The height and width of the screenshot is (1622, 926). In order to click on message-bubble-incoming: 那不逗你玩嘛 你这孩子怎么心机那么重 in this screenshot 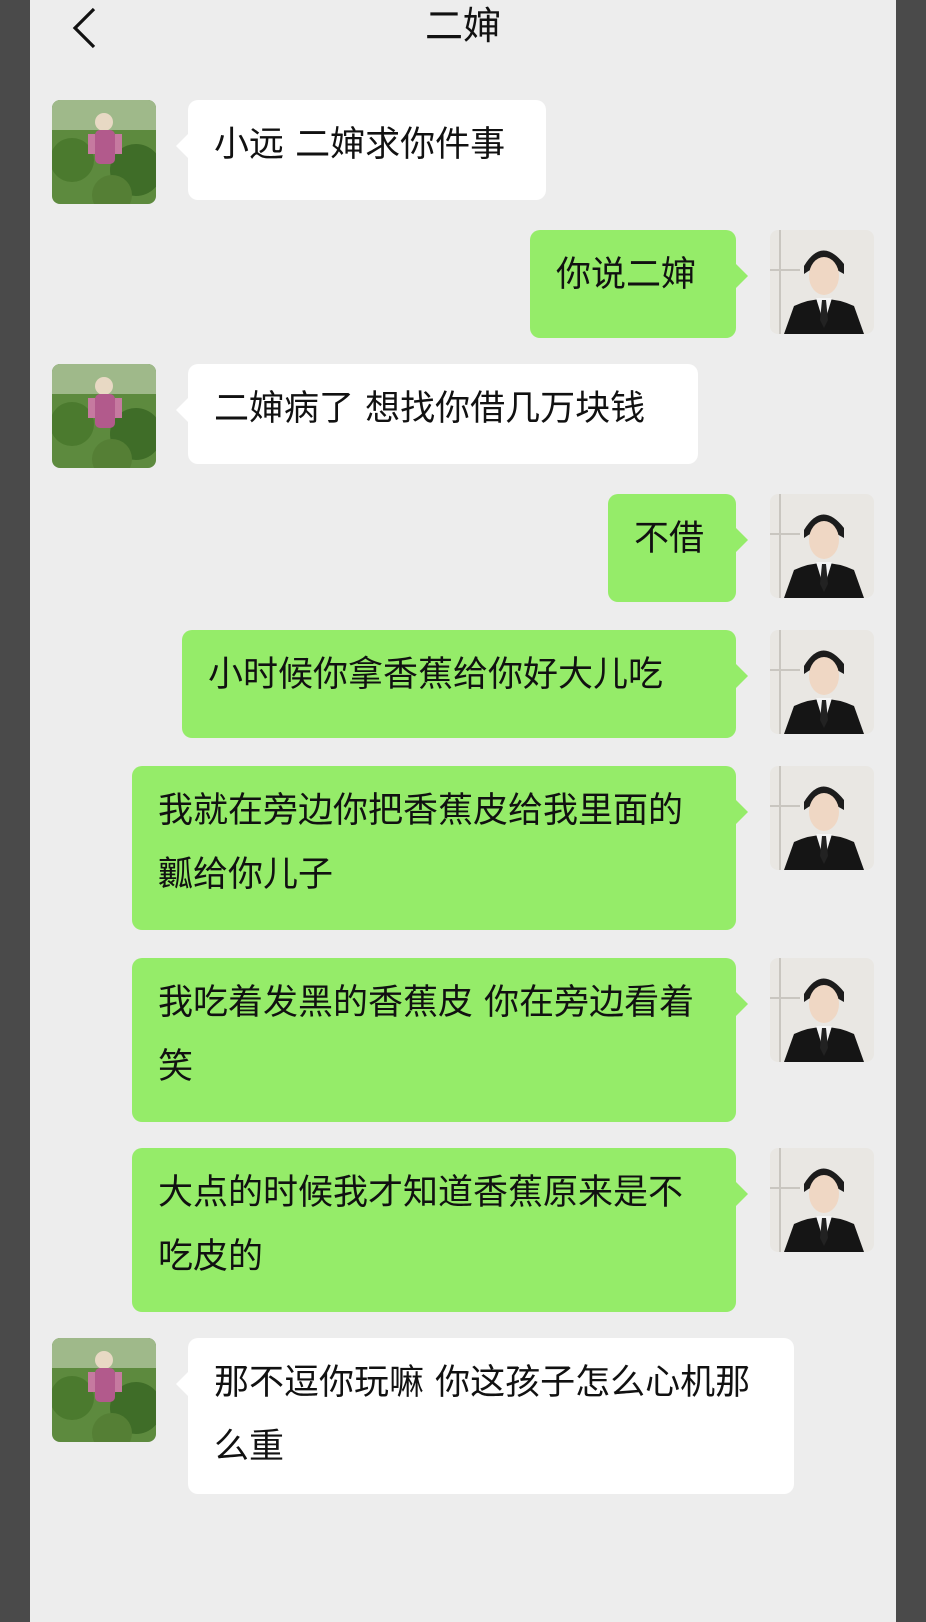, I will do `click(485, 1416)`.